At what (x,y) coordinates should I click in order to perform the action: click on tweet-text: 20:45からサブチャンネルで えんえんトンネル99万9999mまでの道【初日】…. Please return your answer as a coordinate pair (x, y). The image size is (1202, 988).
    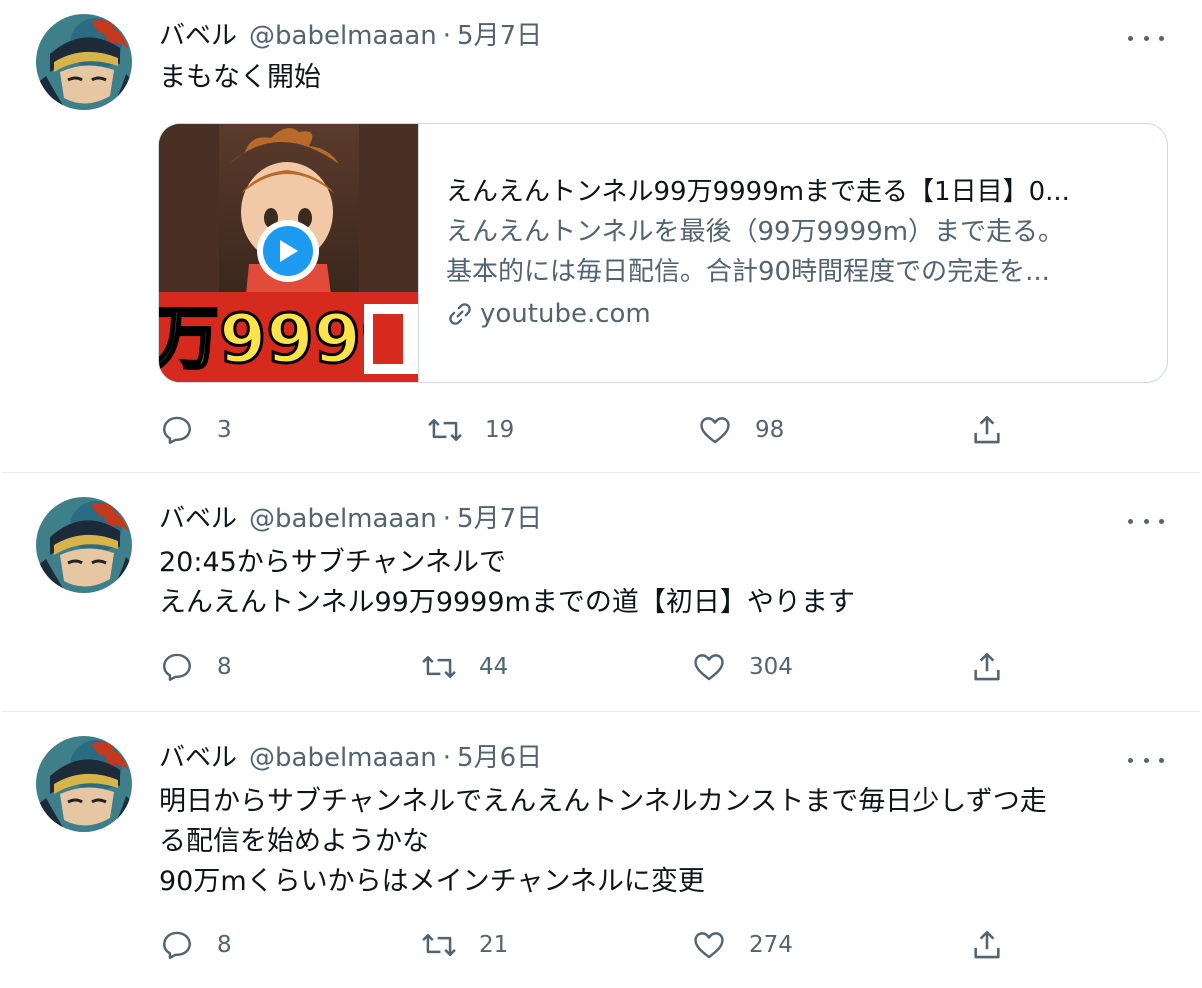
    Looking at the image, I should click on (659, 583).